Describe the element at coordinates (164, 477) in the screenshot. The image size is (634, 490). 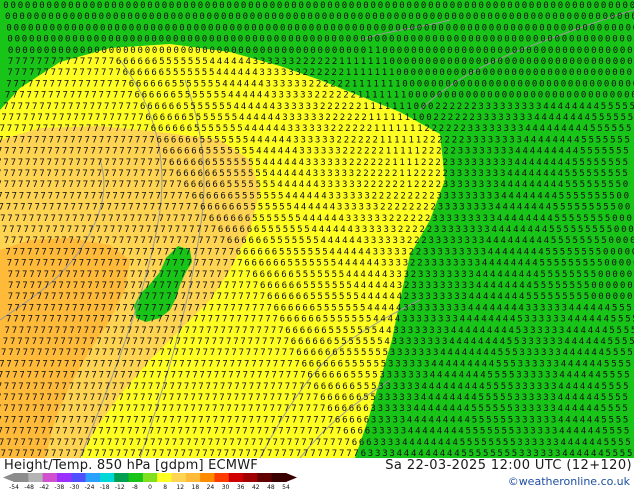
I see `scale-swatch` at that location.